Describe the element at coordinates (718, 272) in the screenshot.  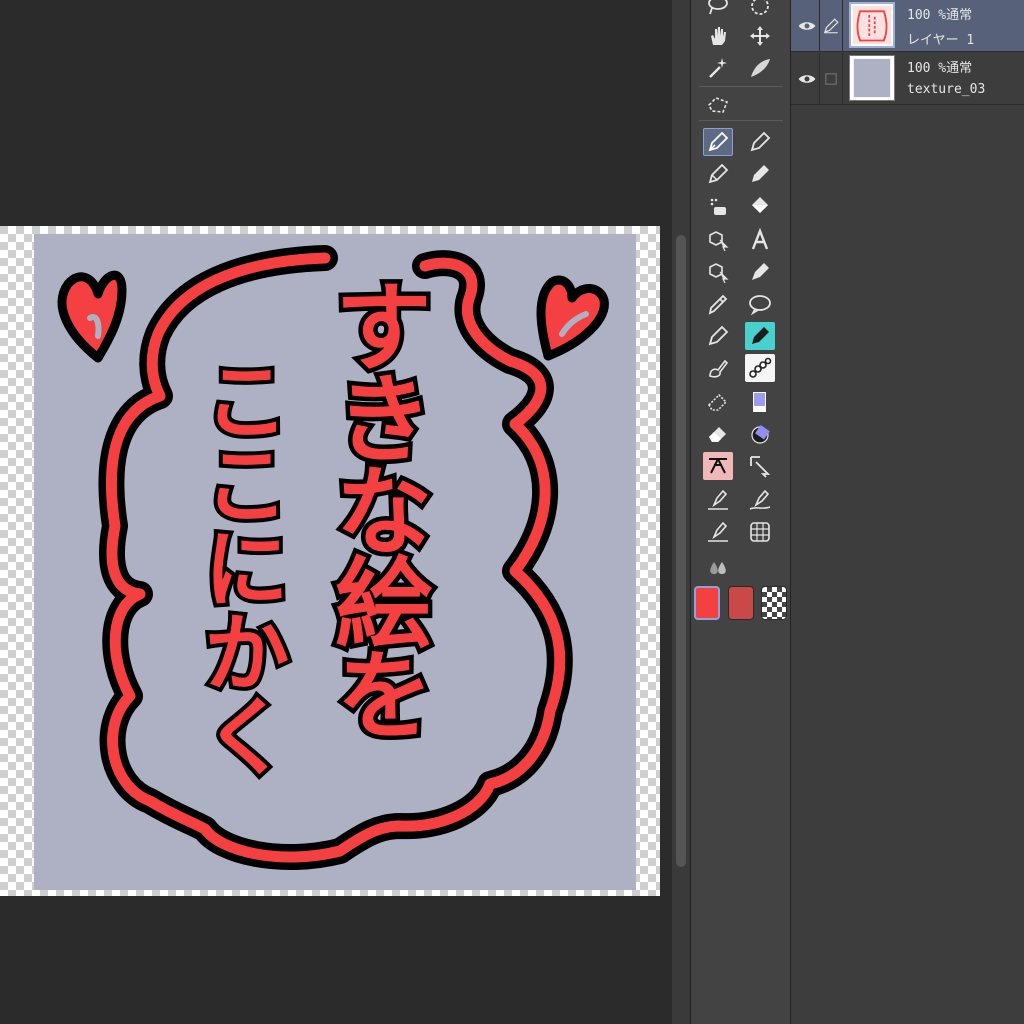
I see `operation-icon` at that location.